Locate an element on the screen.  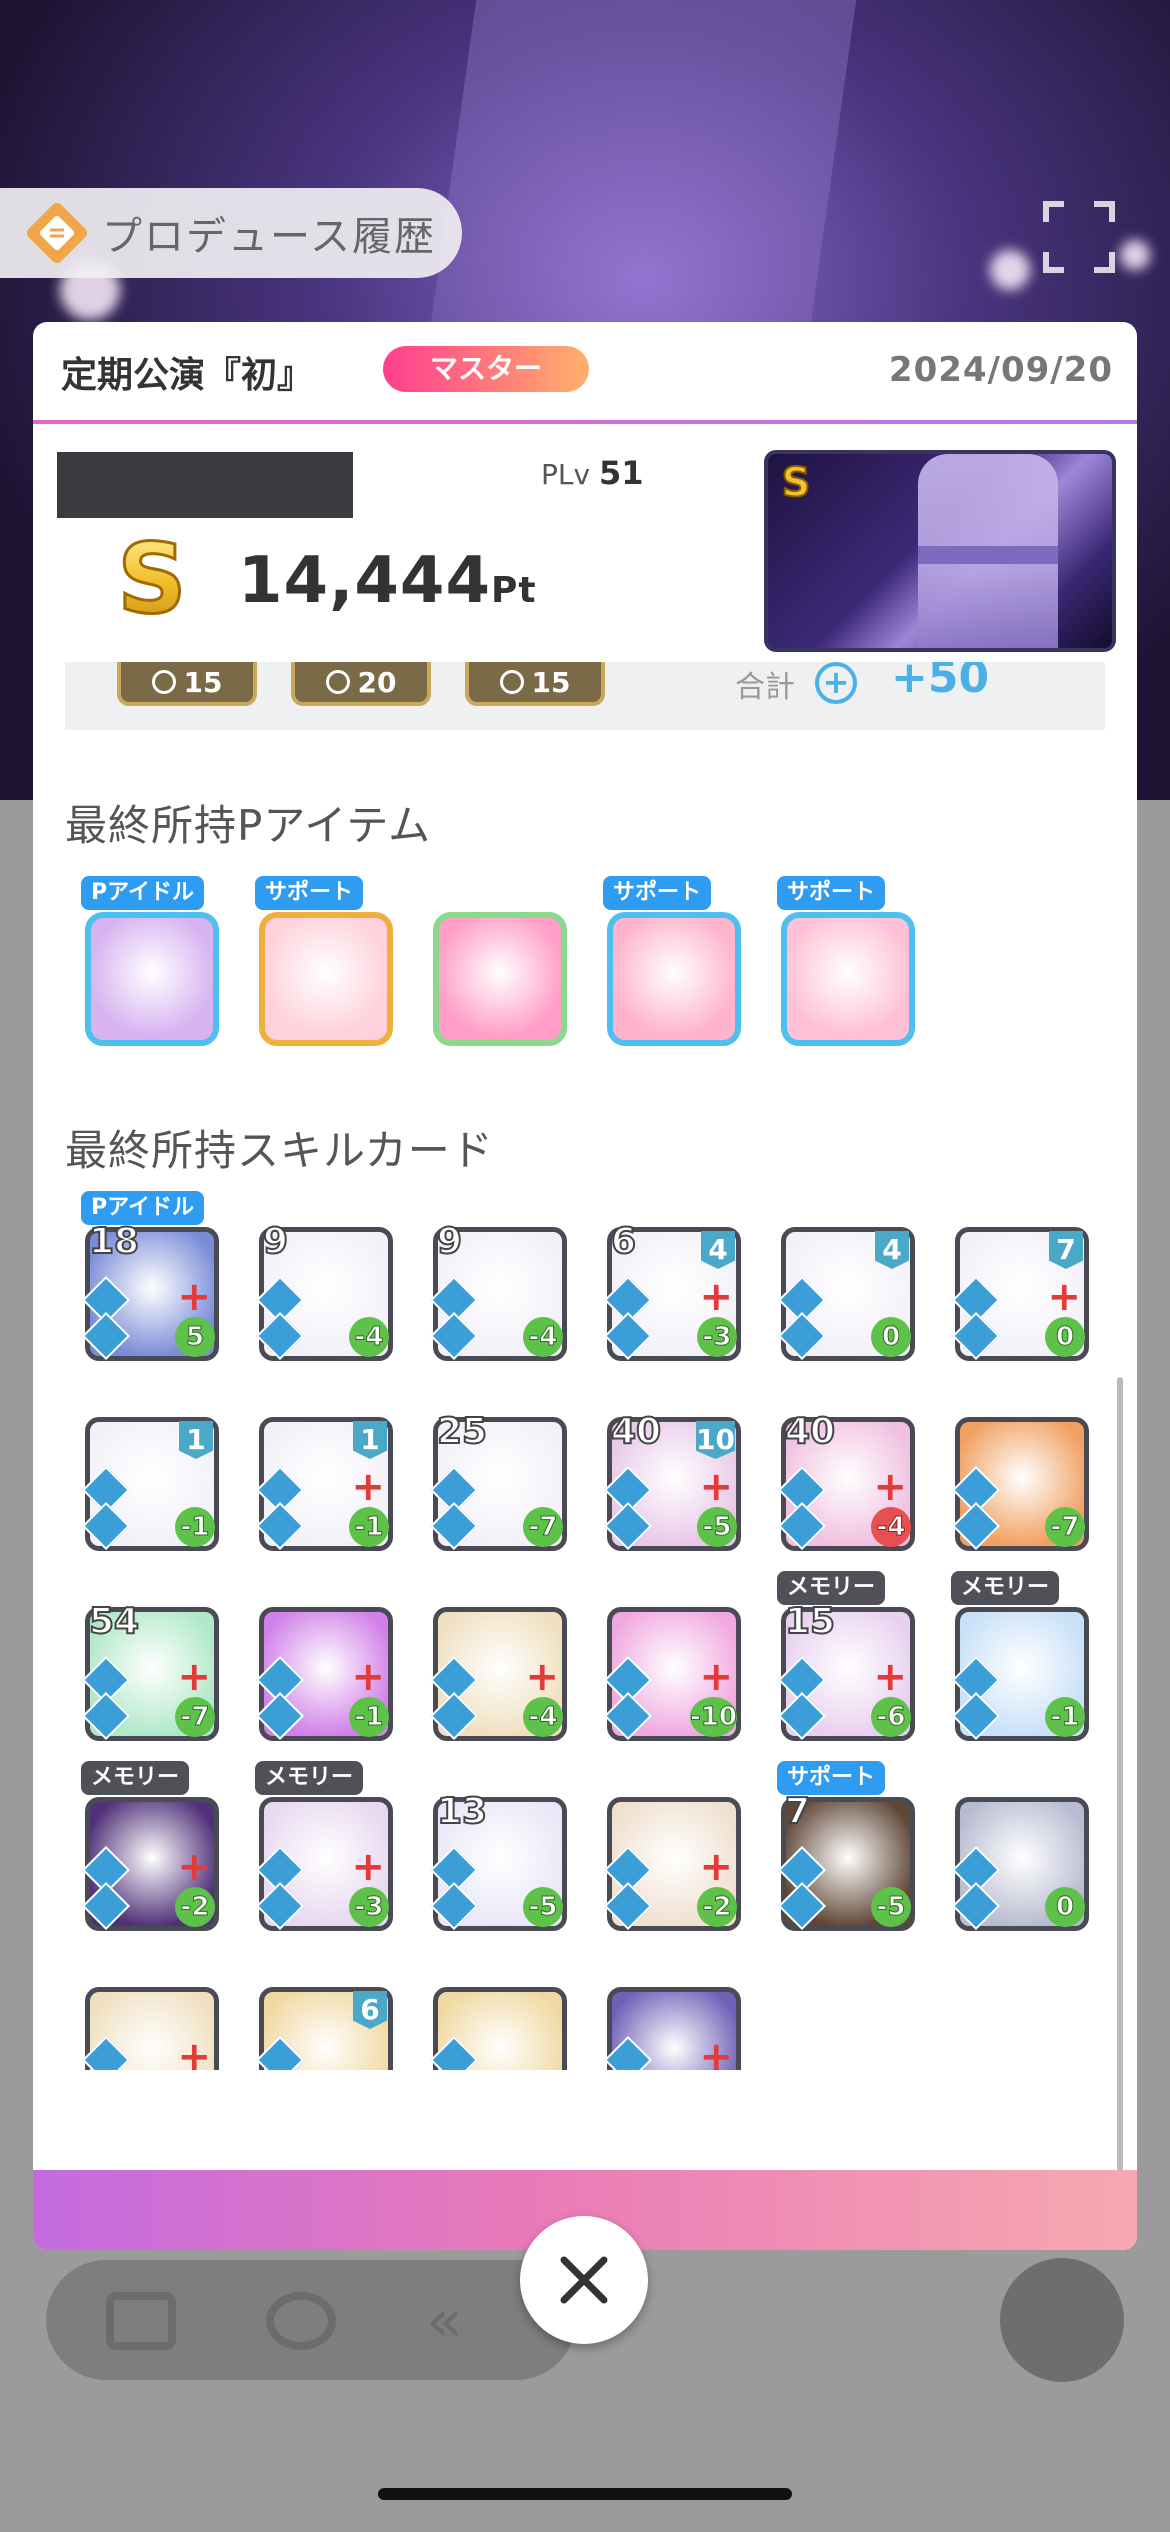
skill-card: メモリー + -3 is located at coordinates (324, 1846).